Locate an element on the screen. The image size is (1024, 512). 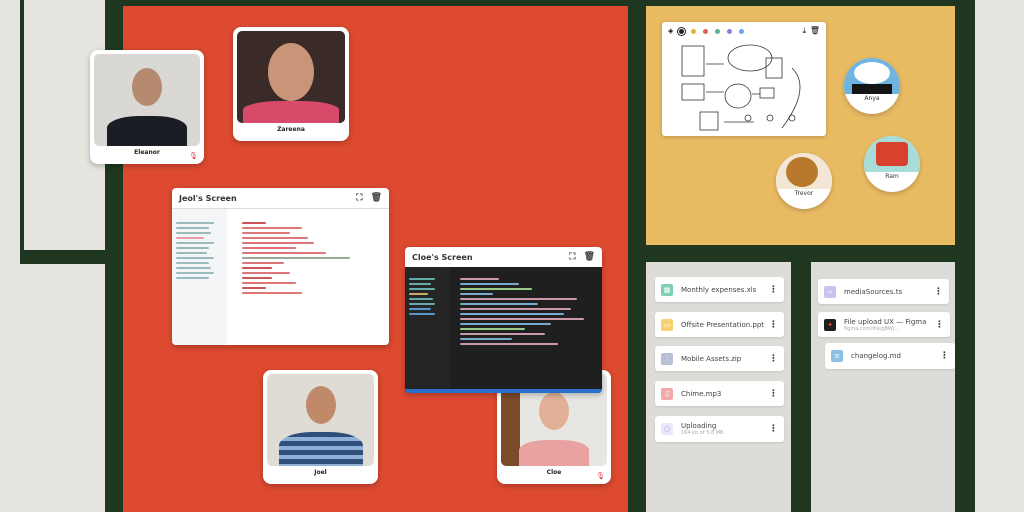
avatar-name: Trevor is located at coordinates (804, 193).